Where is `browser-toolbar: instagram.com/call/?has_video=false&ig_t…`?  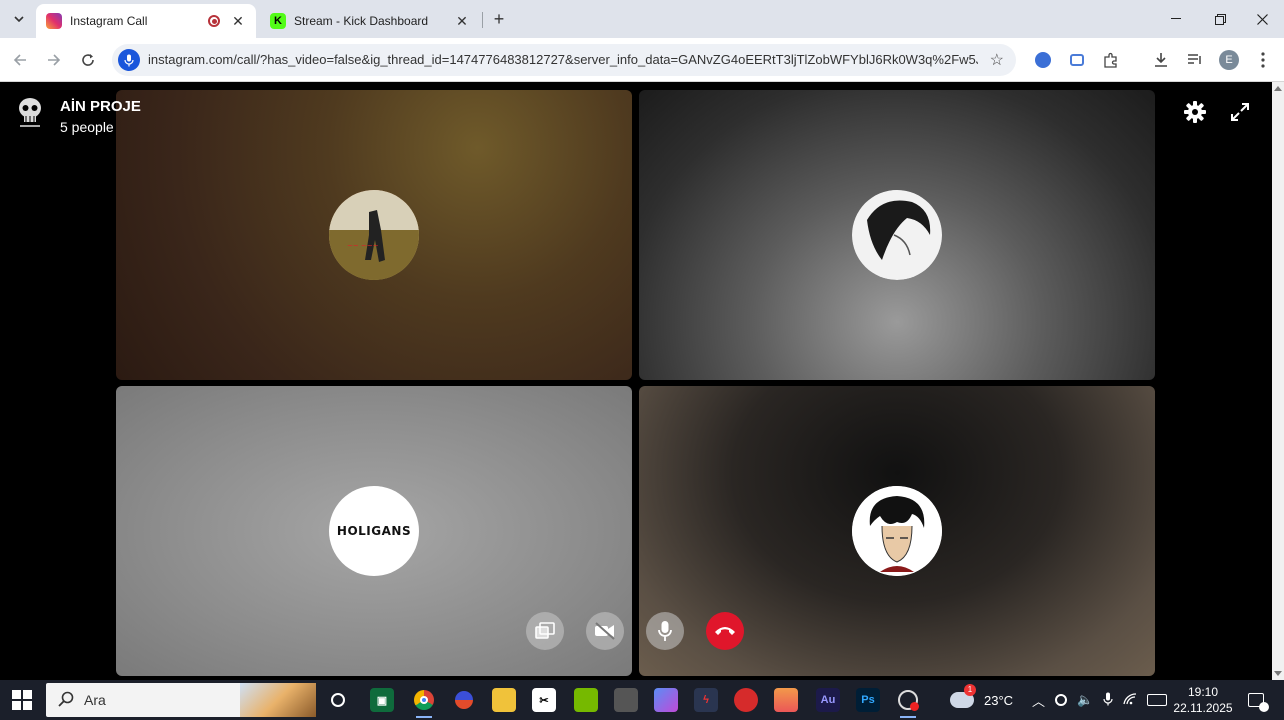
browser-toolbar: instagram.com/call/?has_video=false&ig_t… is located at coordinates (642, 60).